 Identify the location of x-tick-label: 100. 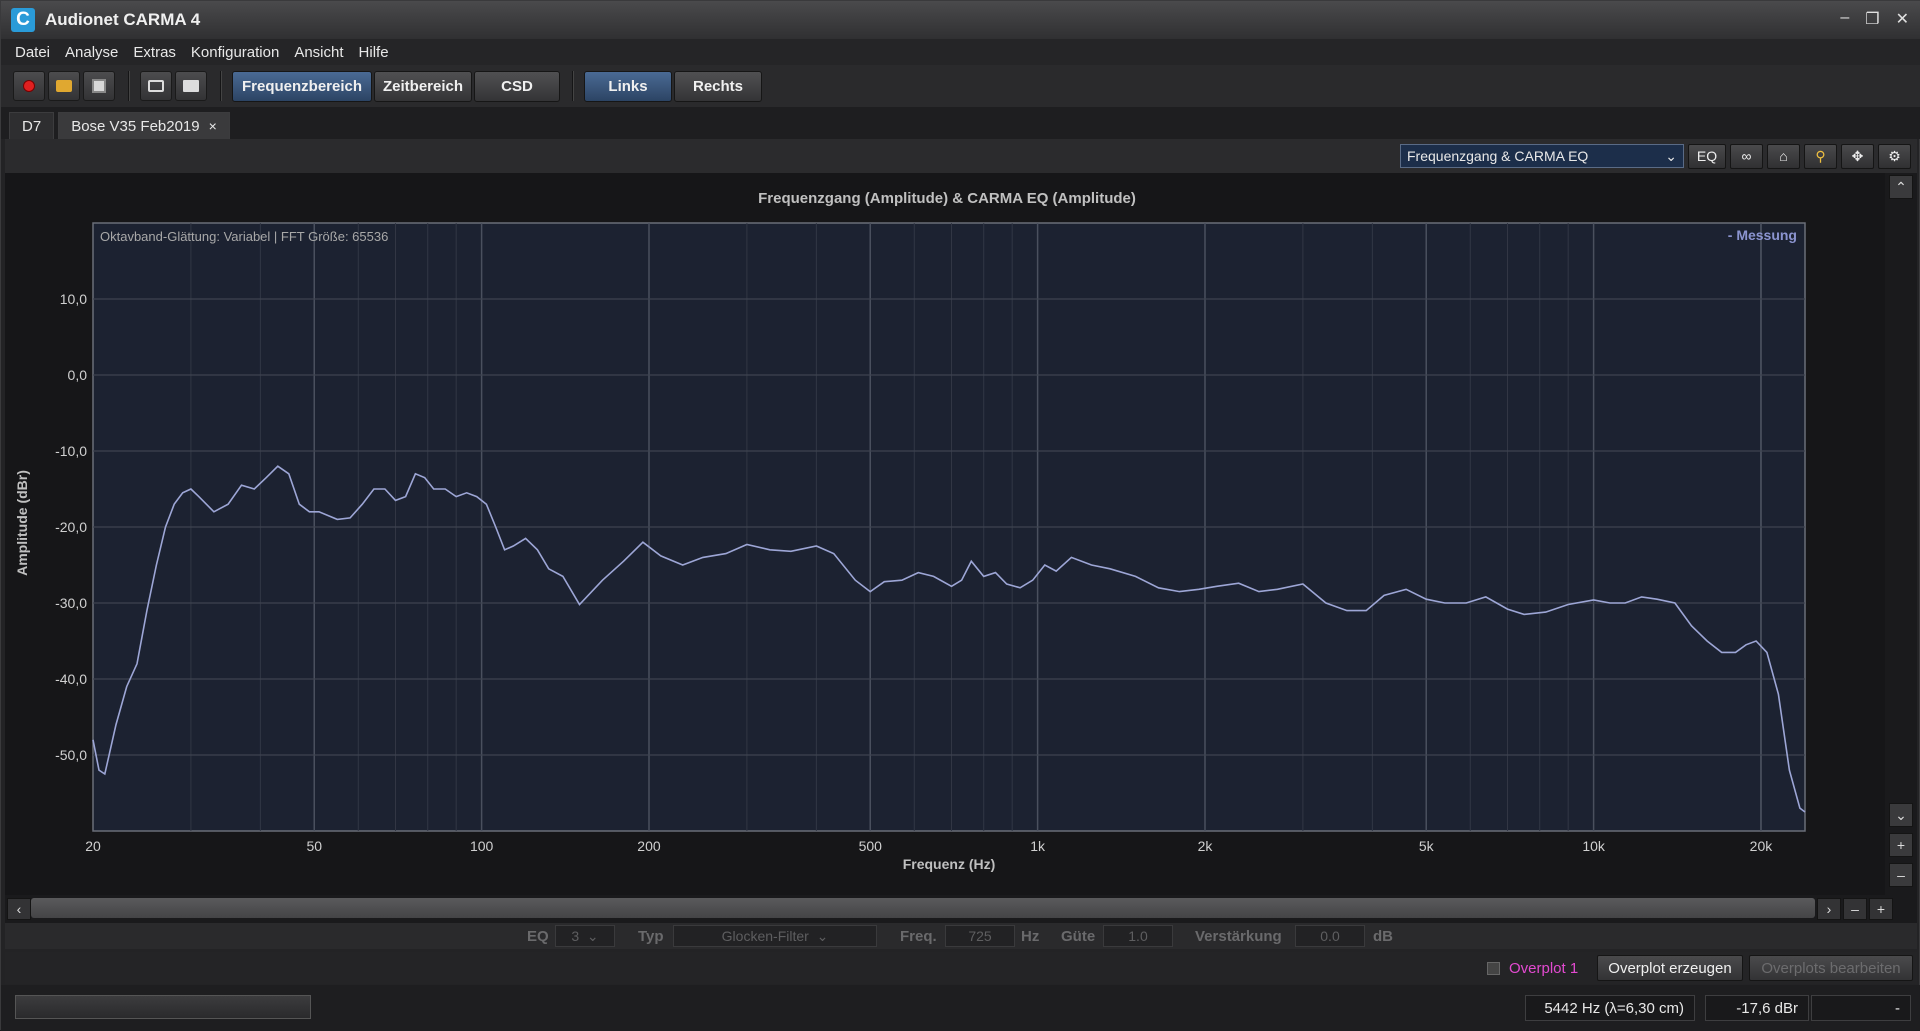
(482, 846).